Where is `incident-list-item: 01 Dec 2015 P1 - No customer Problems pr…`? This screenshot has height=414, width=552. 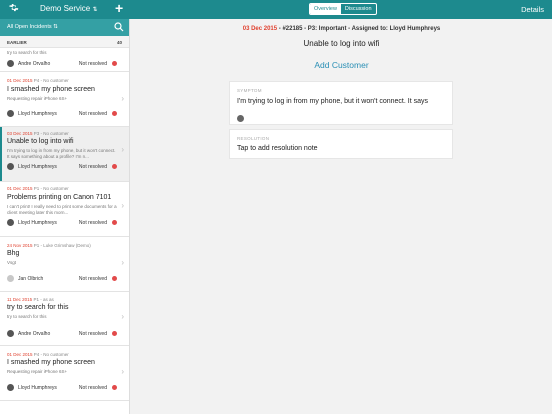
incident-list-item: 01 Dec 2015 P1 - No customer Problems pr… is located at coordinates (64, 209).